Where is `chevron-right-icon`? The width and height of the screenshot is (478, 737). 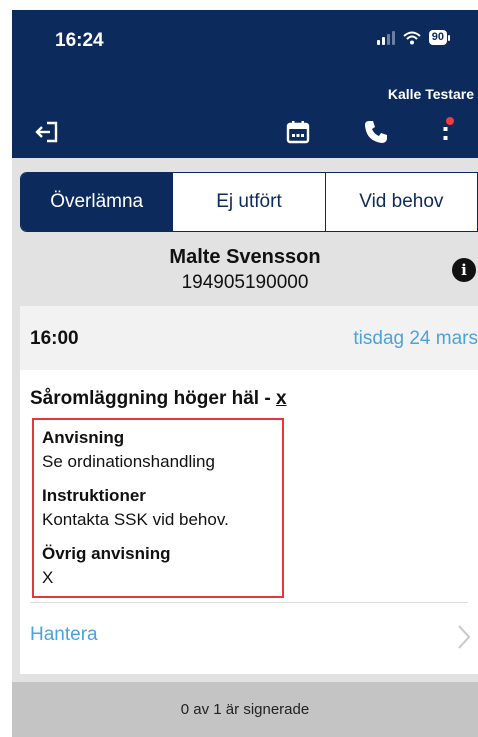
chevron-right-icon is located at coordinates (464, 637).